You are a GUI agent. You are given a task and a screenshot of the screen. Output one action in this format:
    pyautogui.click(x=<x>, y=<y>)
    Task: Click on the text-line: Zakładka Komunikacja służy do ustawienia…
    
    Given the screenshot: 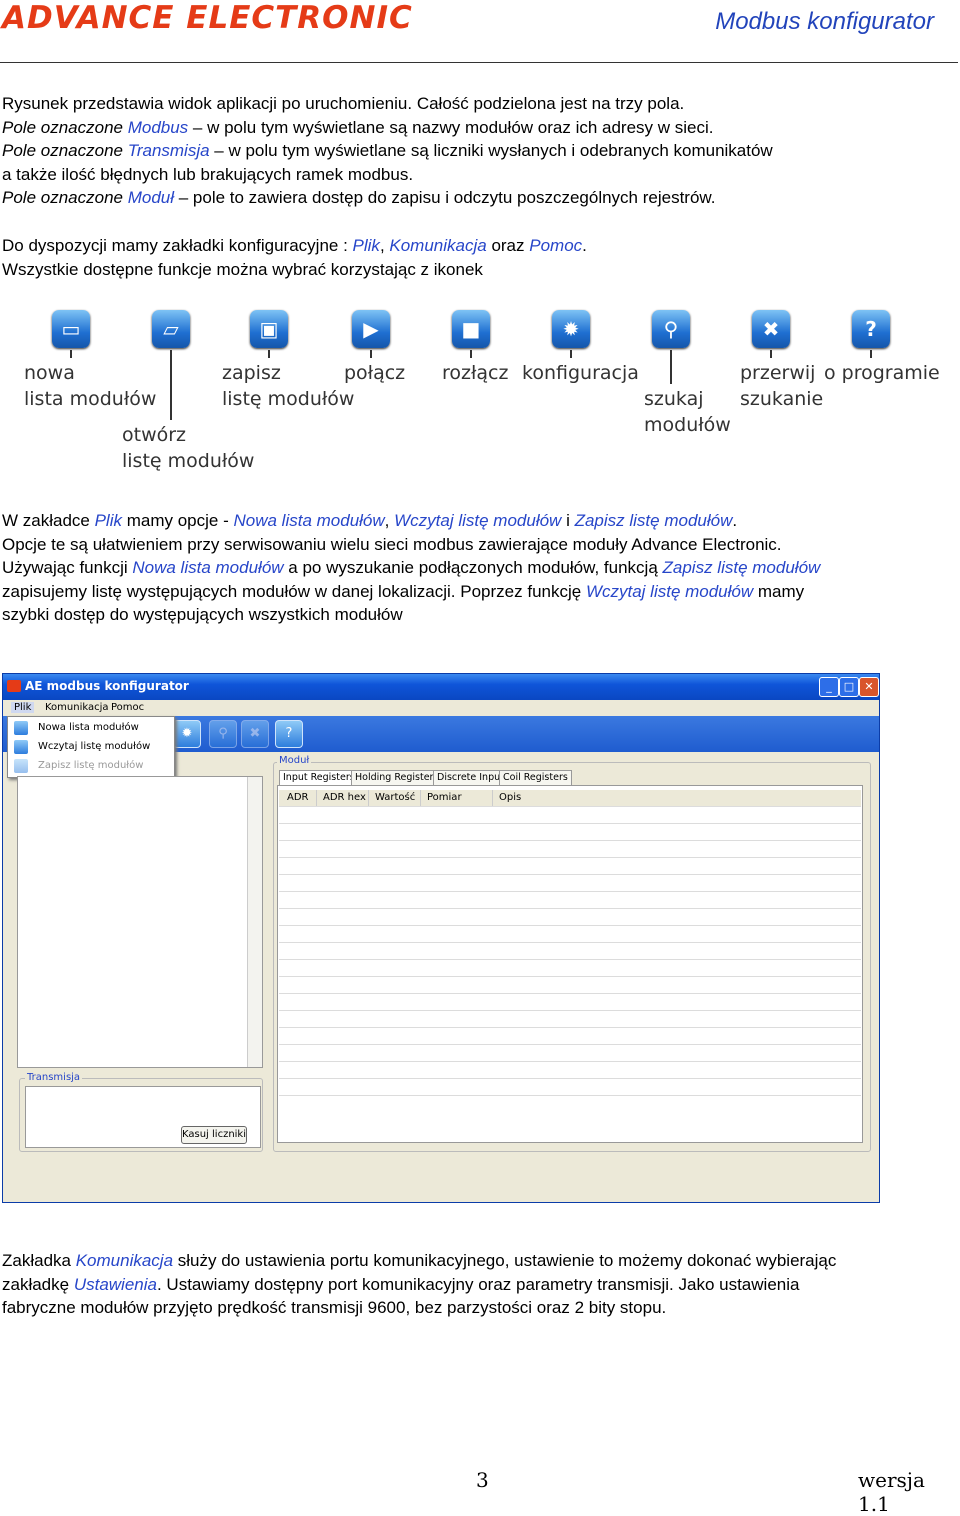 What is the action you would take?
    pyautogui.click(x=419, y=1261)
    